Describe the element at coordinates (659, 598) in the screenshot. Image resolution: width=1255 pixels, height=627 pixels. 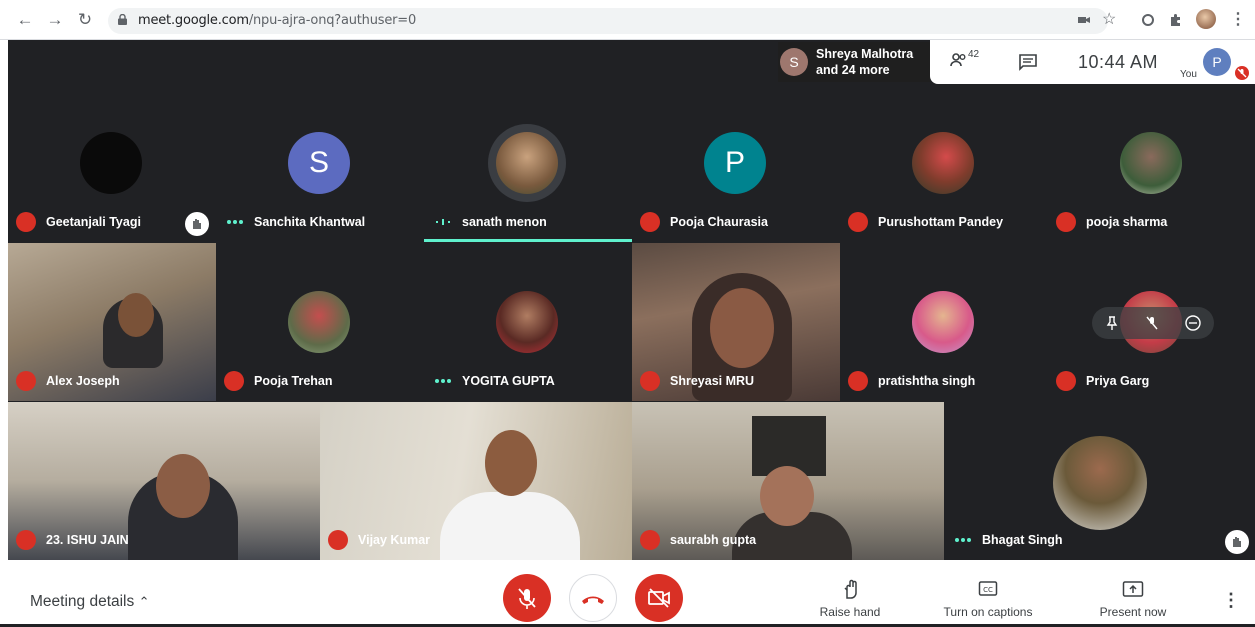
I see `toggle-camera-button` at that location.